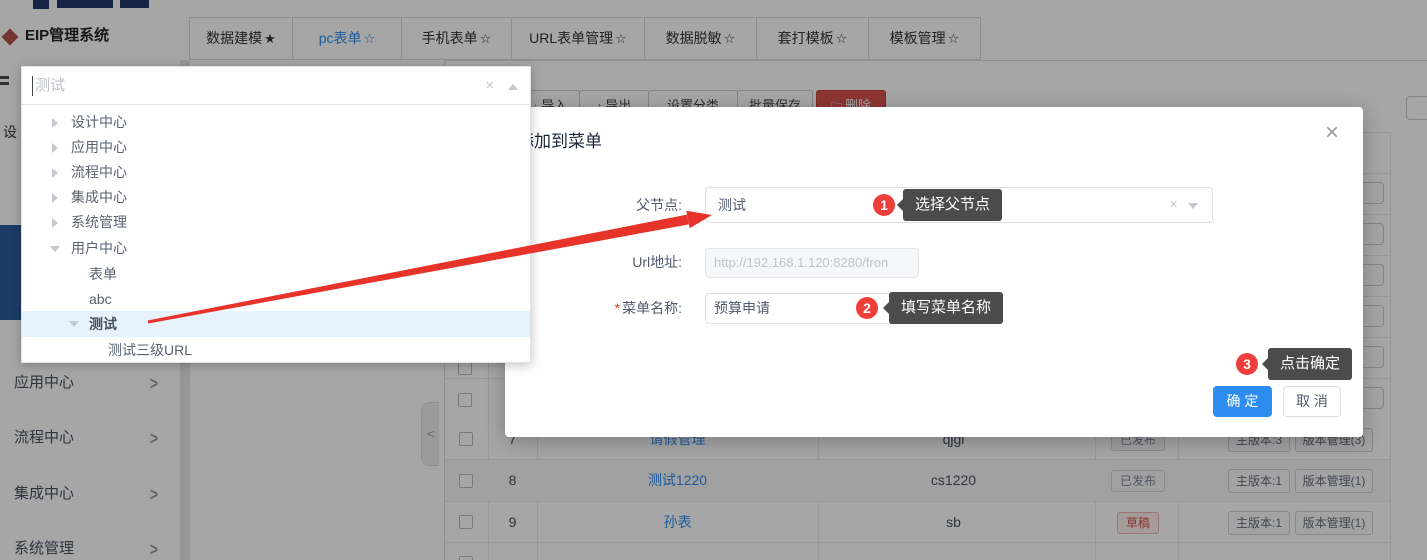 The image size is (1427, 560). Describe the element at coordinates (950, 205) in the screenshot. I see `annotation-tip-1: 选择父节点` at that location.